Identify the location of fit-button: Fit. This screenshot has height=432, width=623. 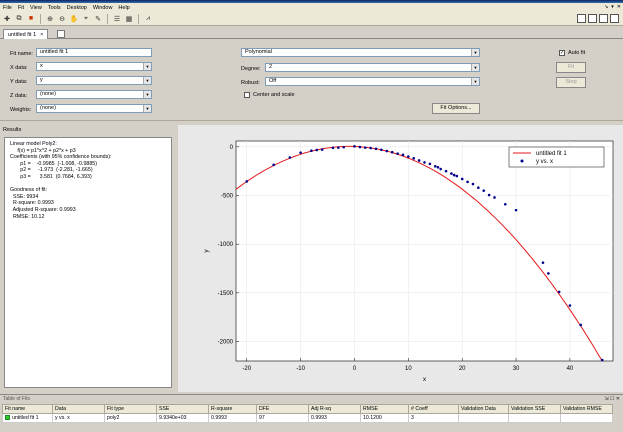
(571, 67).